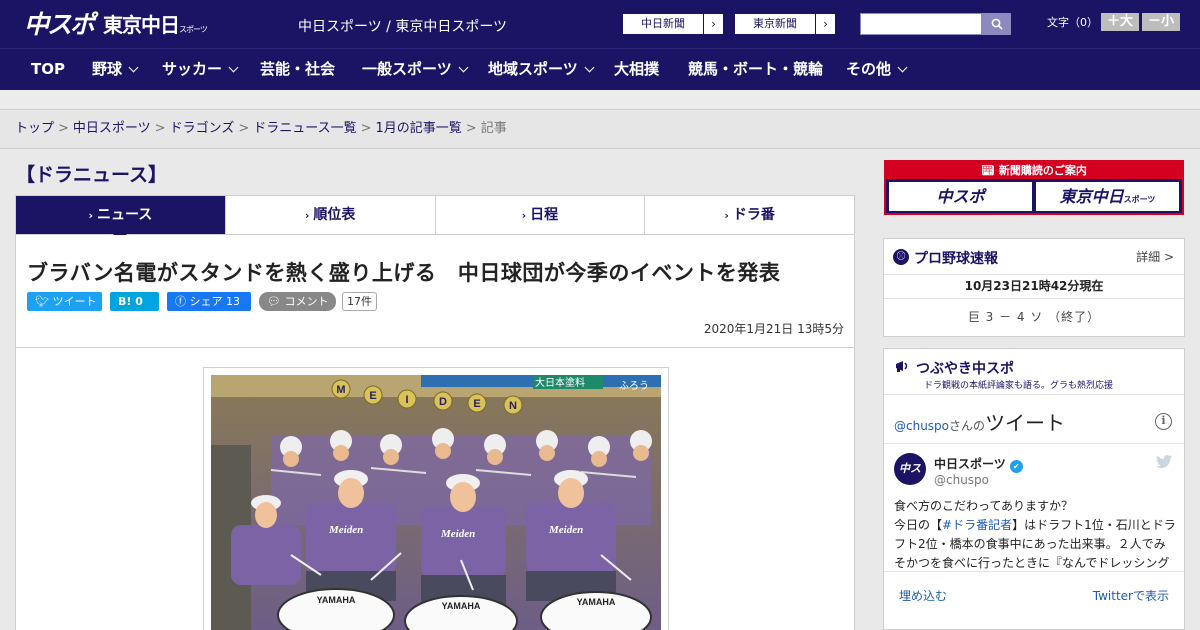  I want to click on timeline-caption: @chuspoさんのツイート, so click(980, 423).